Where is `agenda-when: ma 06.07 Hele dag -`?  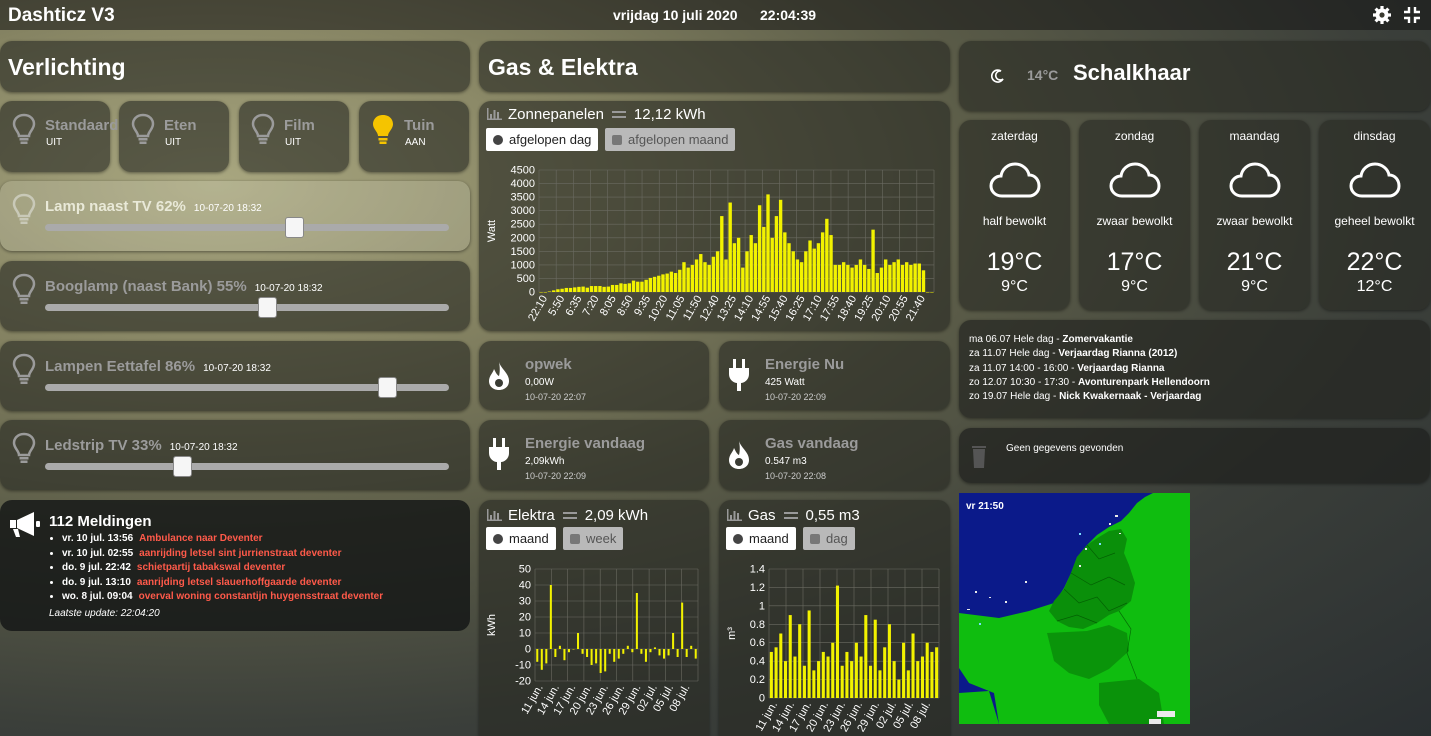 agenda-when: ma 06.07 Hele dag - is located at coordinates (1016, 339).